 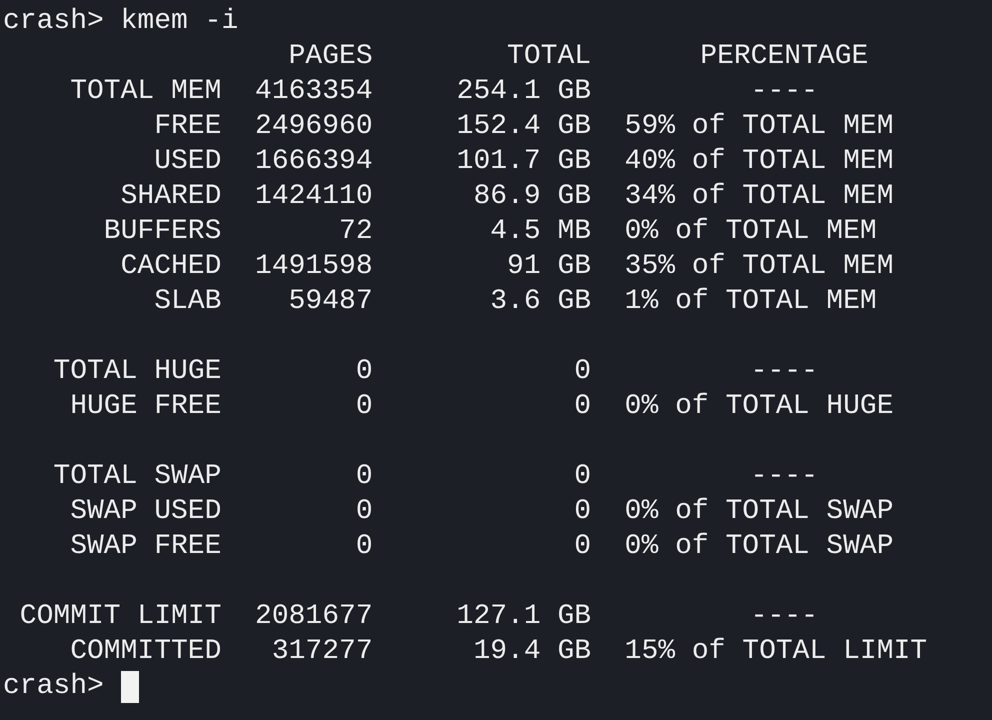 I want to click on row-label: SLAB, so click(x=187, y=302).